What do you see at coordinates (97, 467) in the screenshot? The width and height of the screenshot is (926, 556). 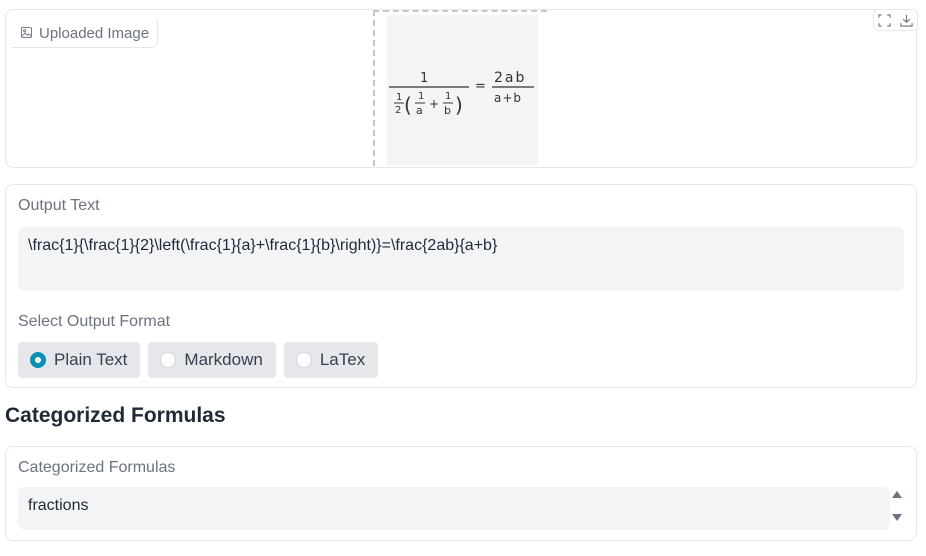 I see `categorized-formulas-label: Categorized Formulas` at bounding box center [97, 467].